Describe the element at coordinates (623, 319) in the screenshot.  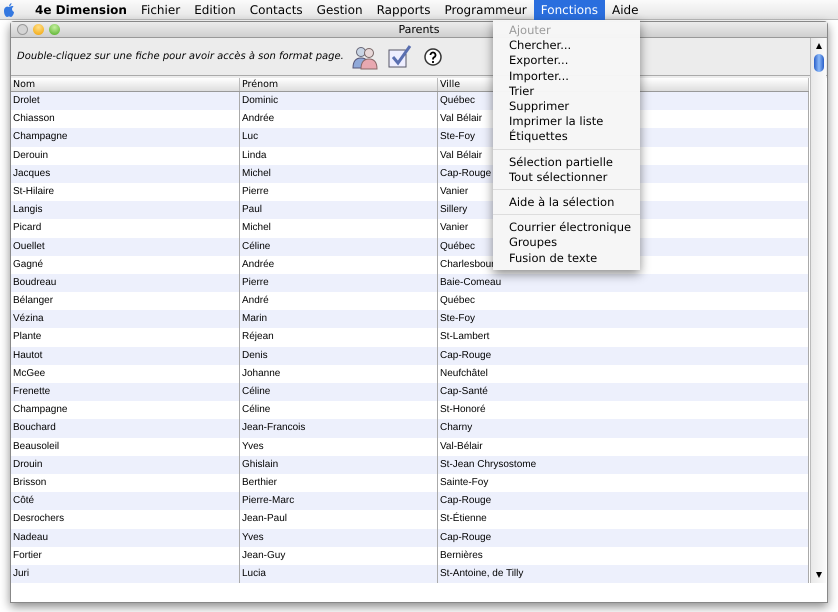
I see `table-cell: Ste-Foy` at that location.